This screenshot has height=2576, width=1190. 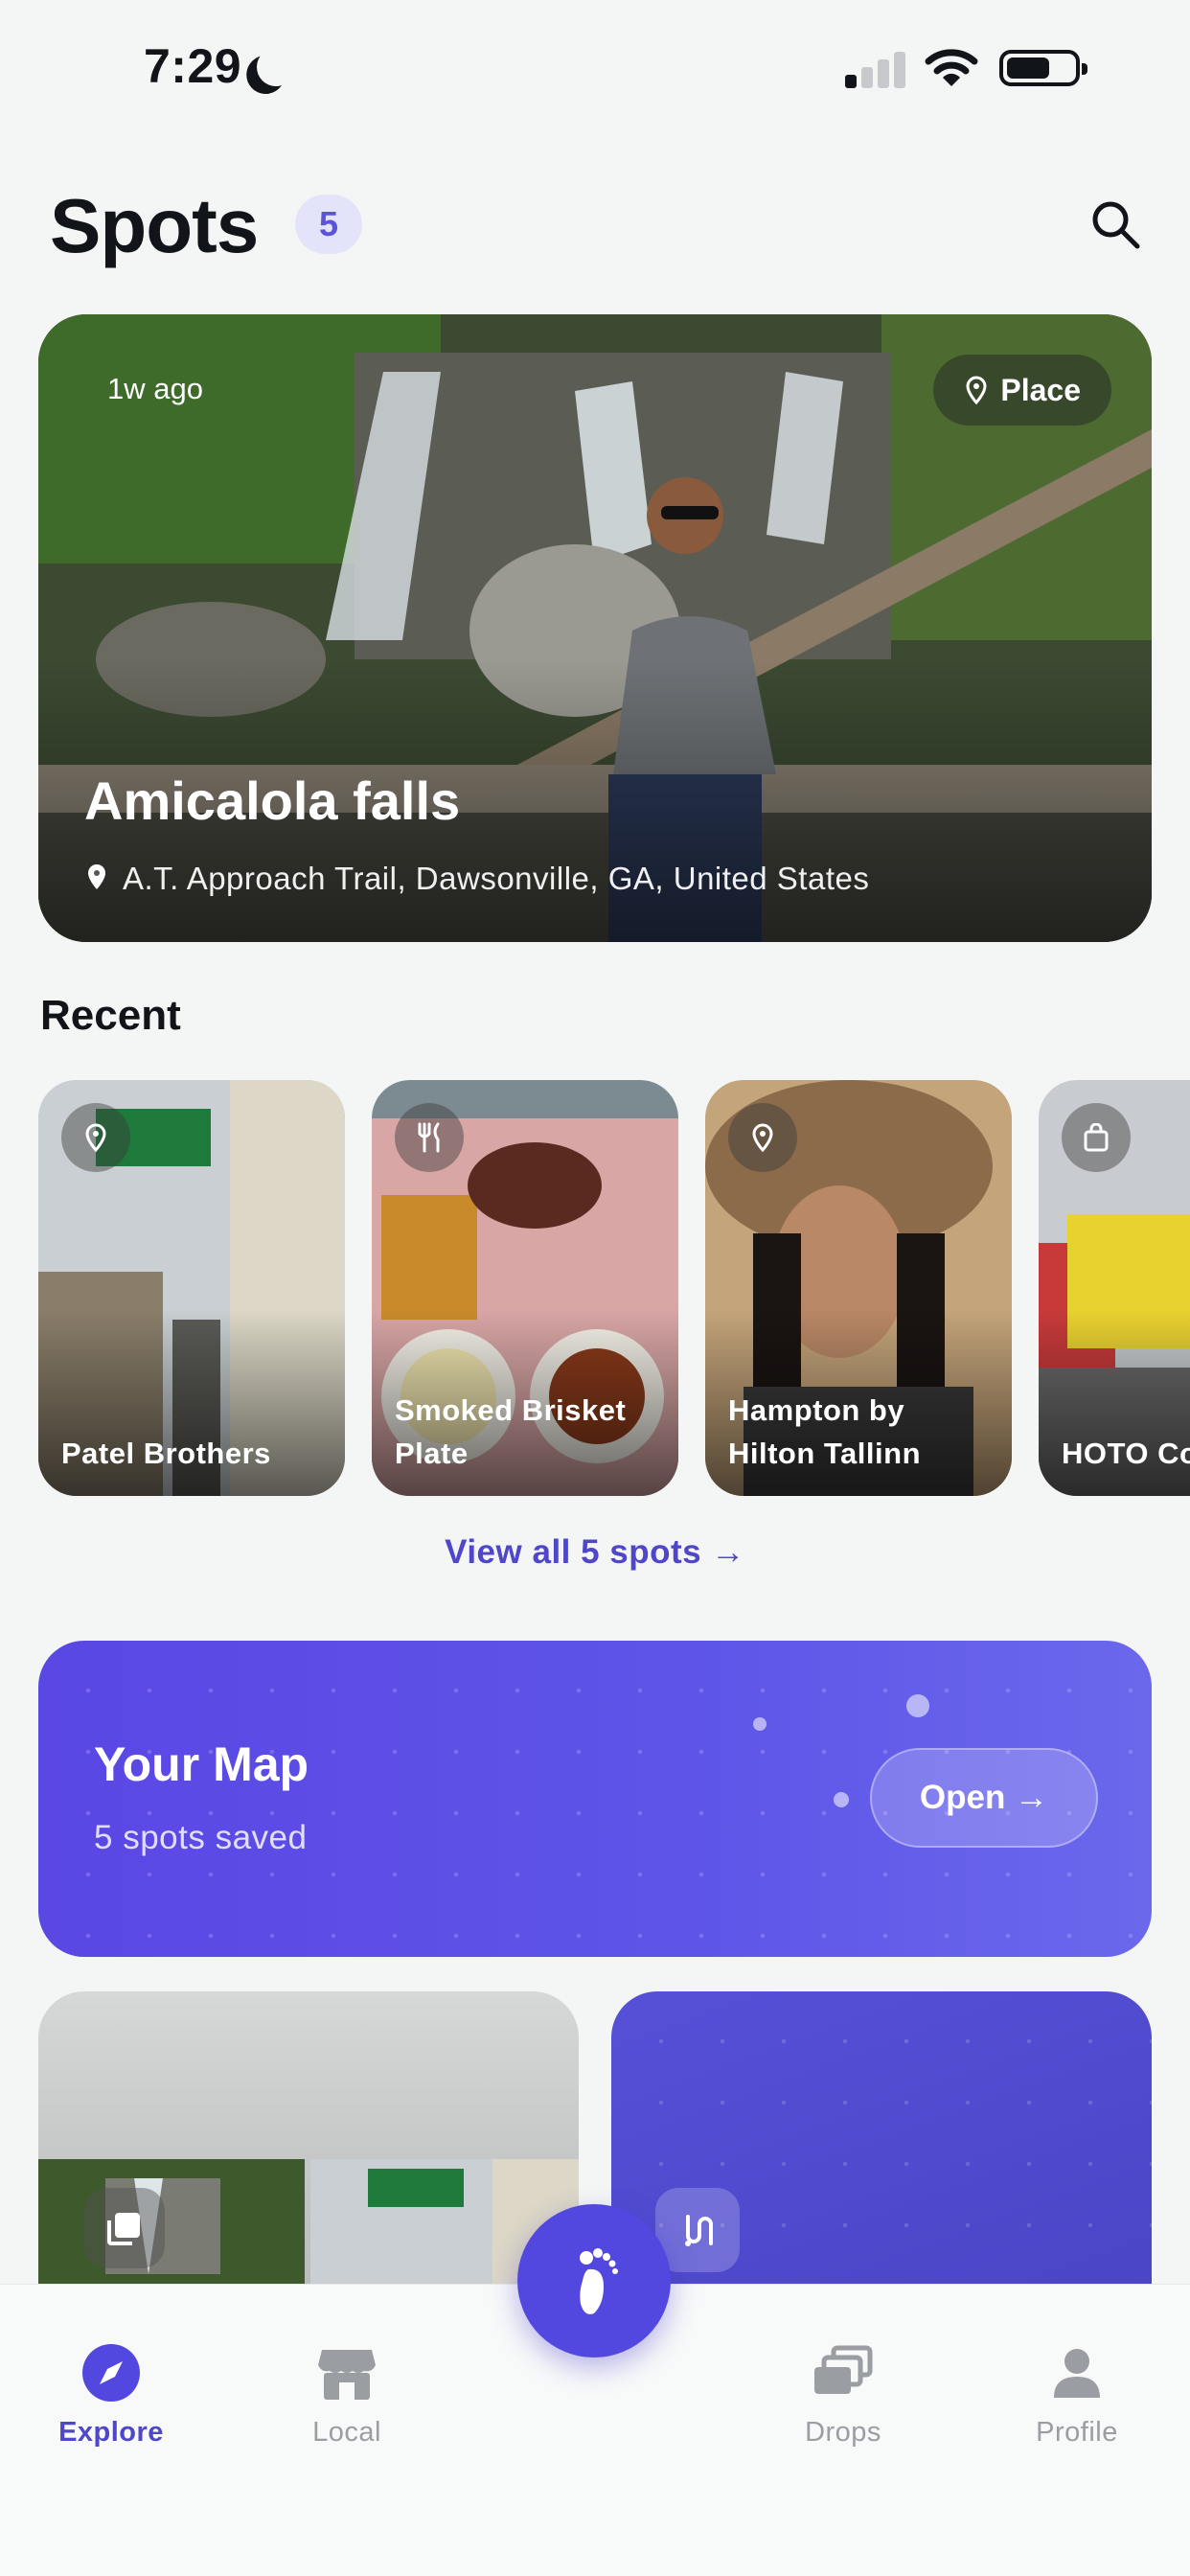 I want to click on tab-local: Local, so click(x=347, y=2395).